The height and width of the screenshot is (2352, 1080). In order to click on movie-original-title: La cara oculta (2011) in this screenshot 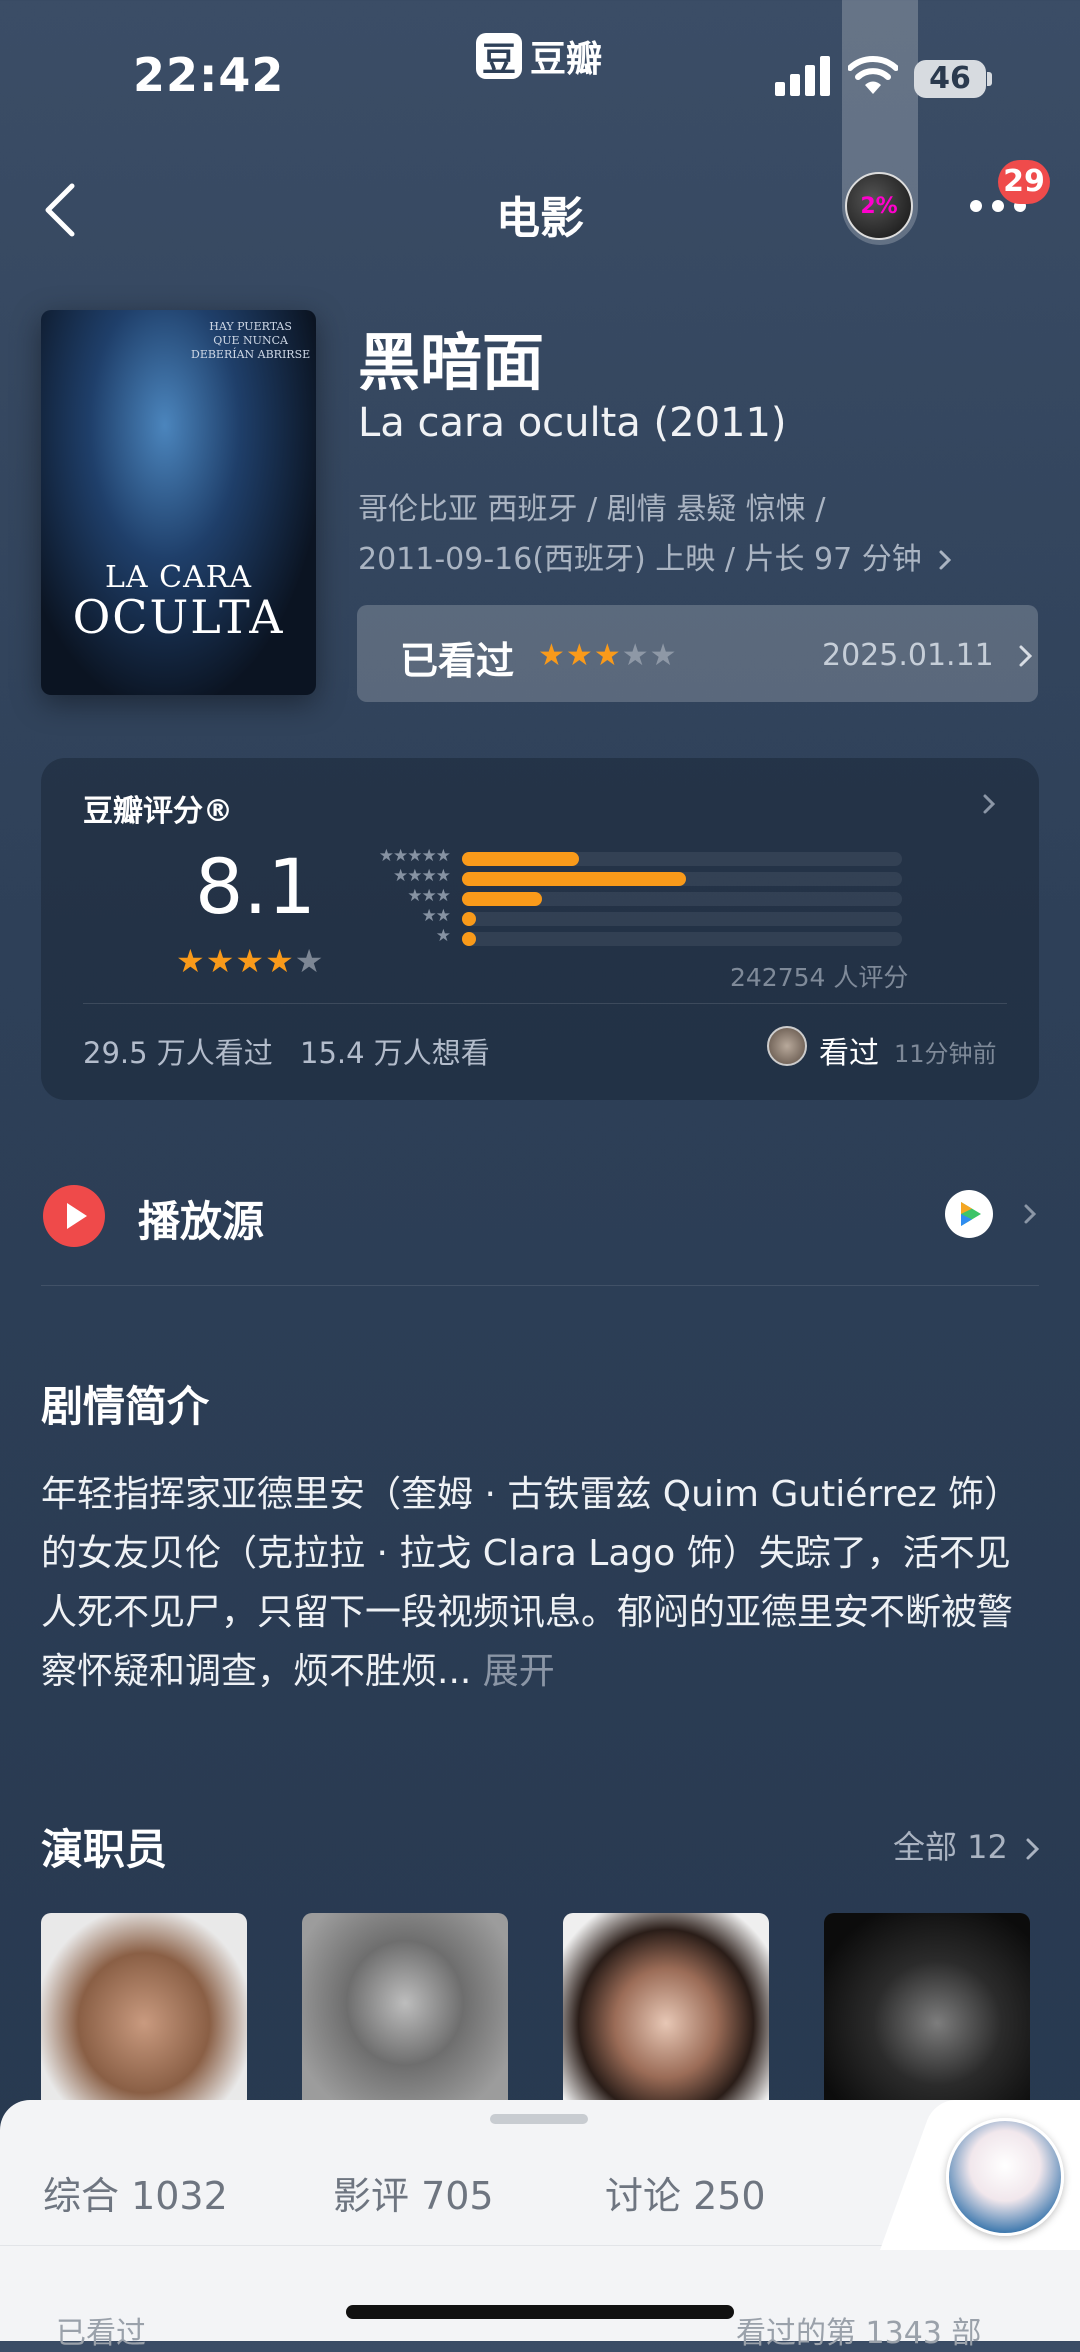, I will do `click(572, 423)`.